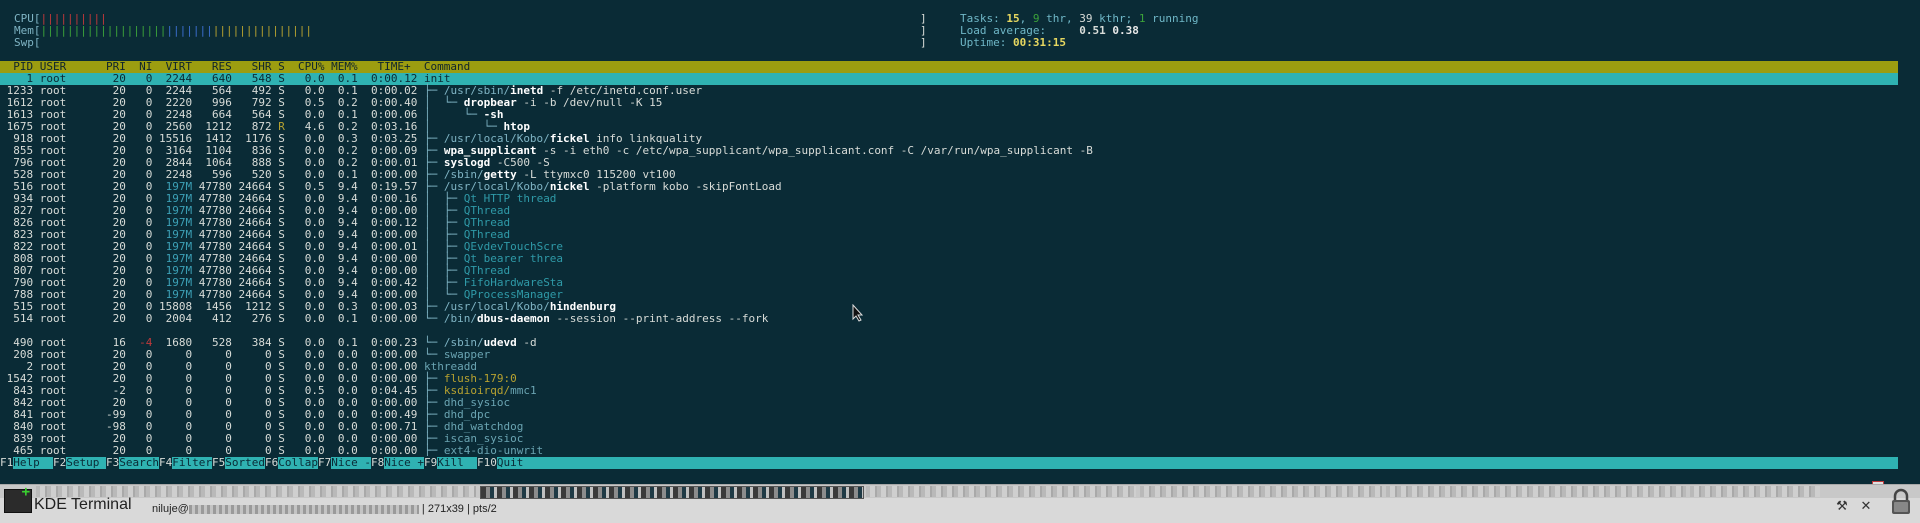 This screenshot has width=1920, height=523. I want to click on user-cell: root, so click(72, 318).